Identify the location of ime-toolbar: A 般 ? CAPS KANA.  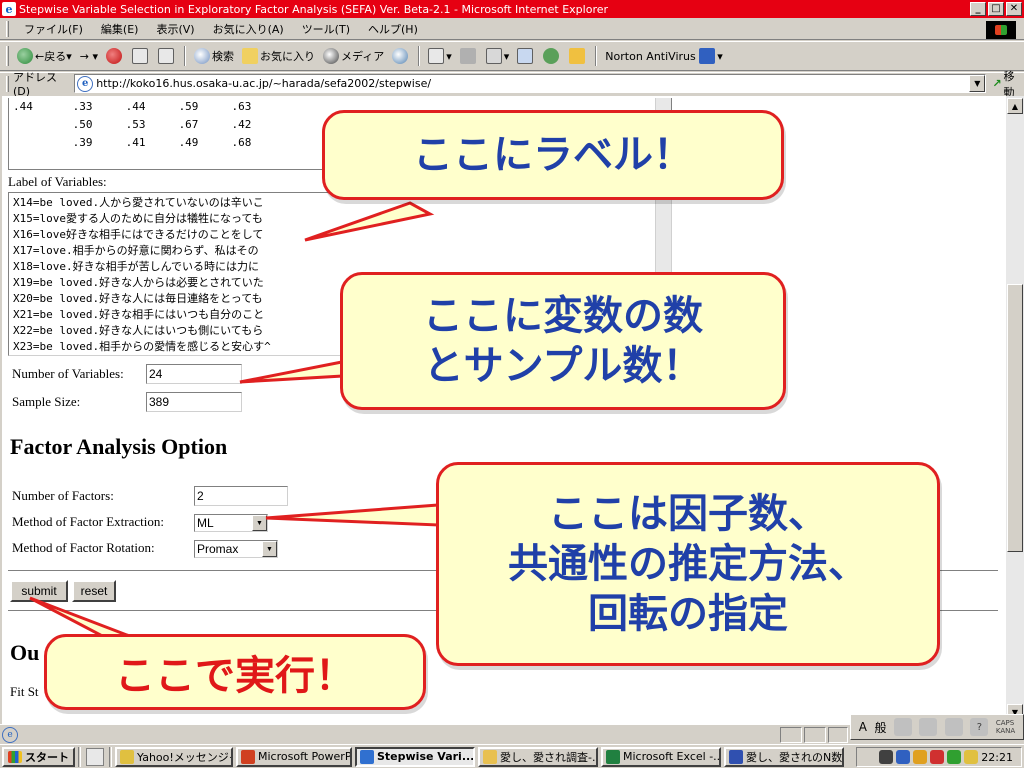
(937, 727).